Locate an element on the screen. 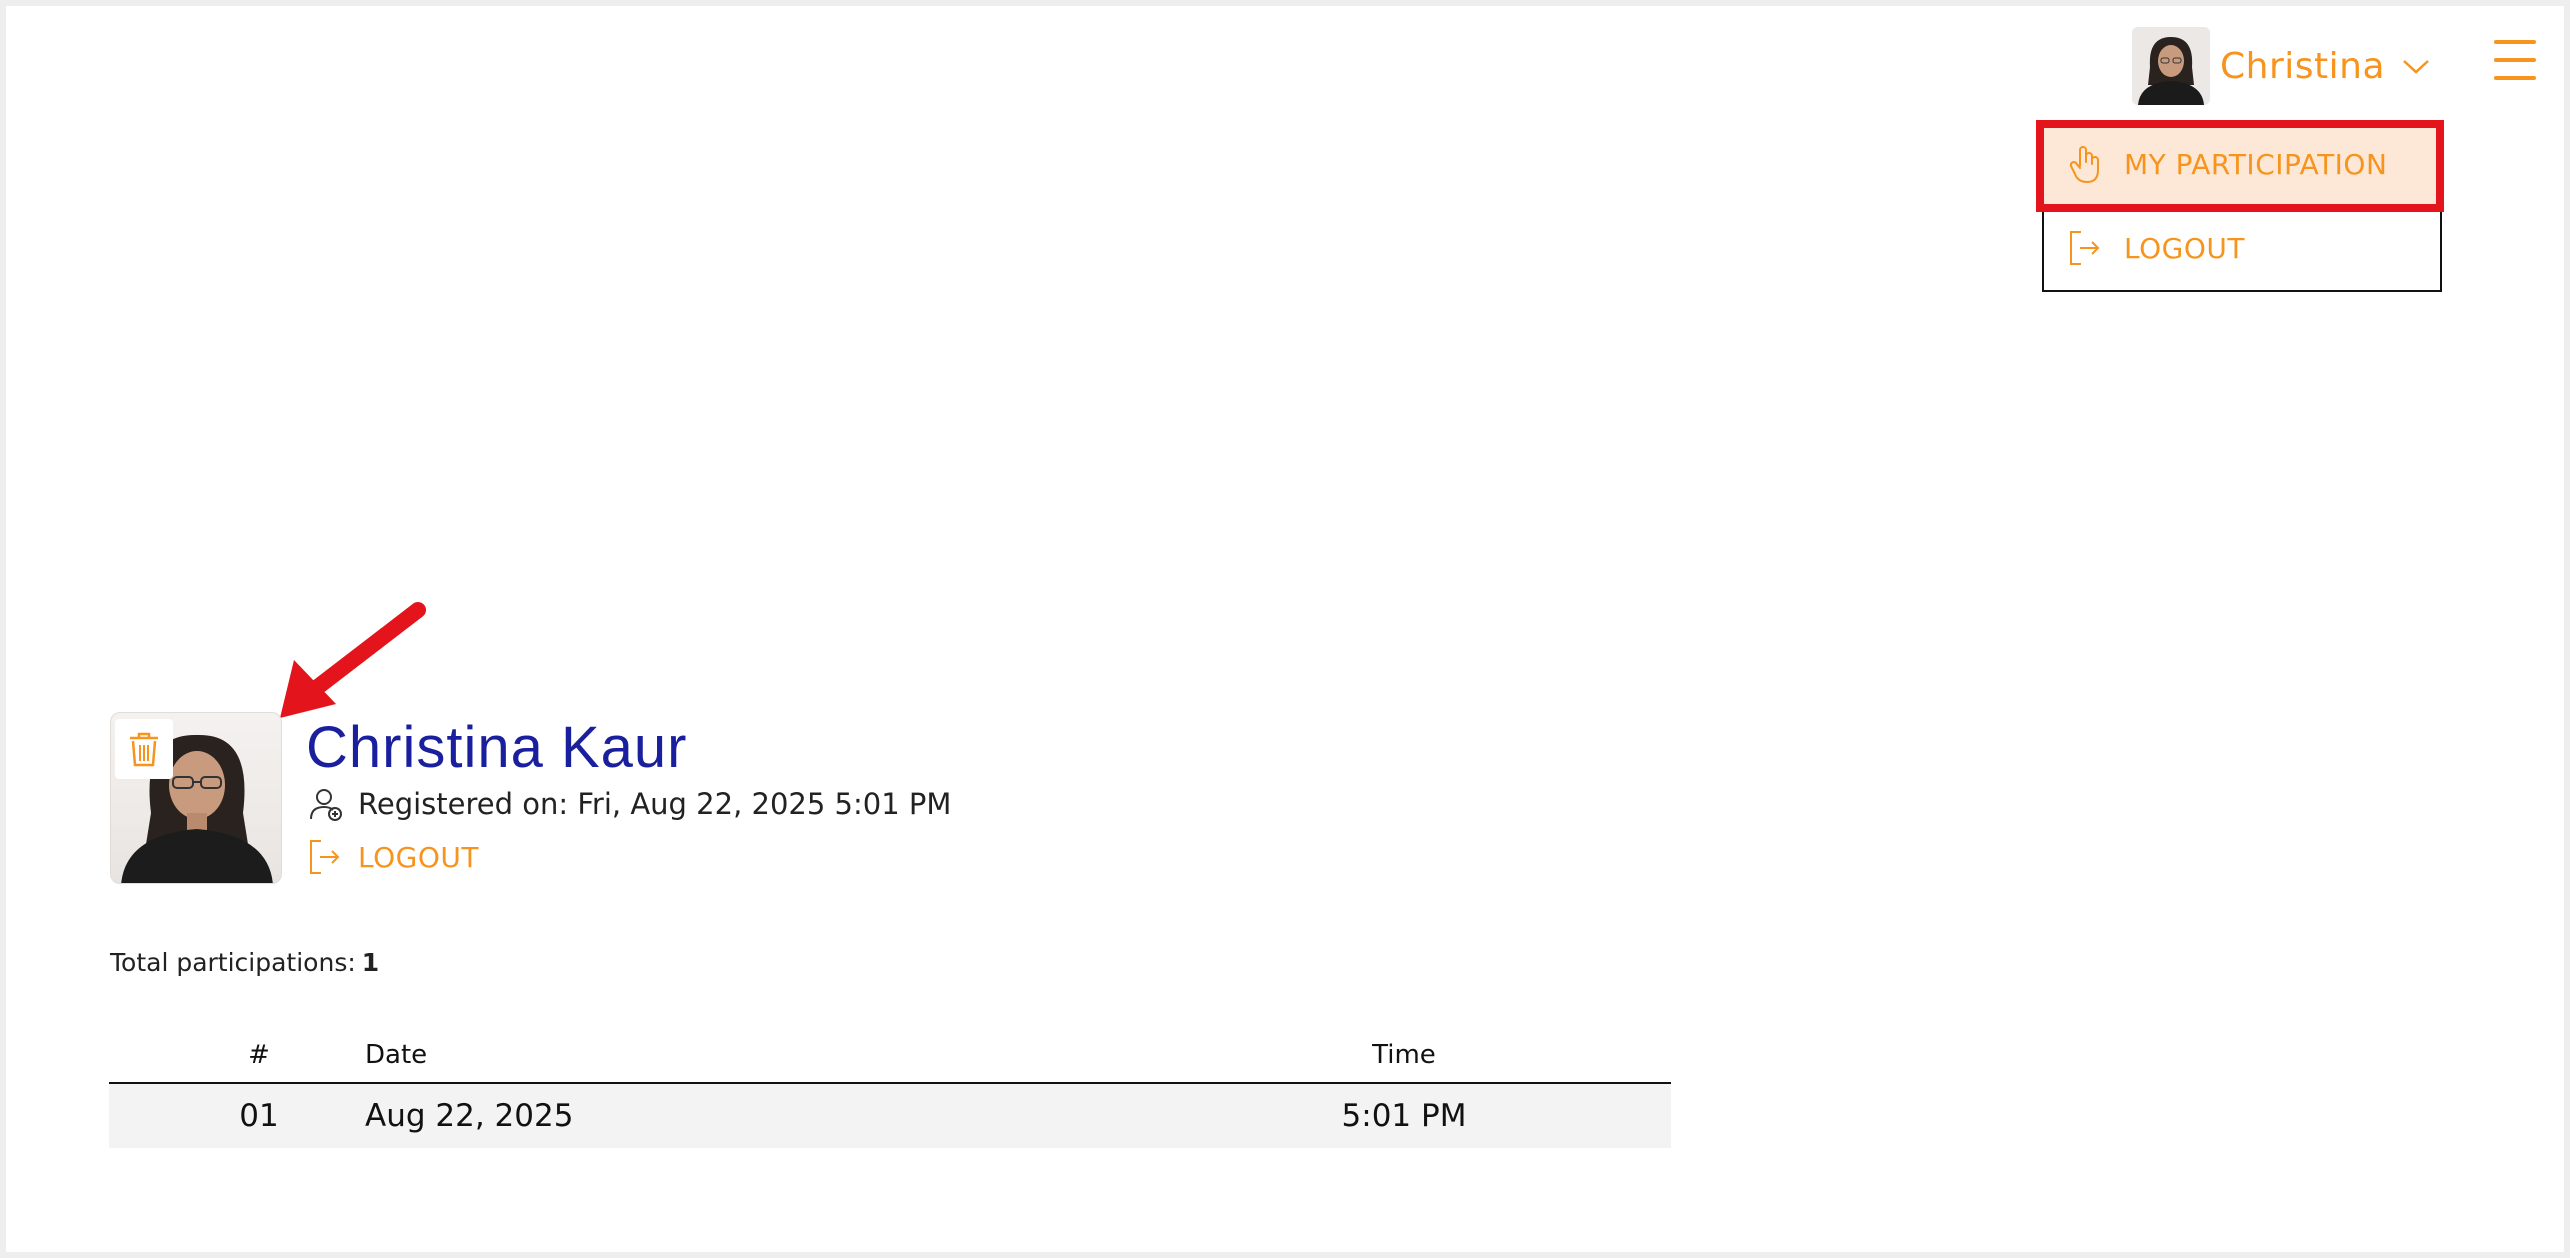 The image size is (2570, 1258). delete-photo-button is located at coordinates (144, 749).